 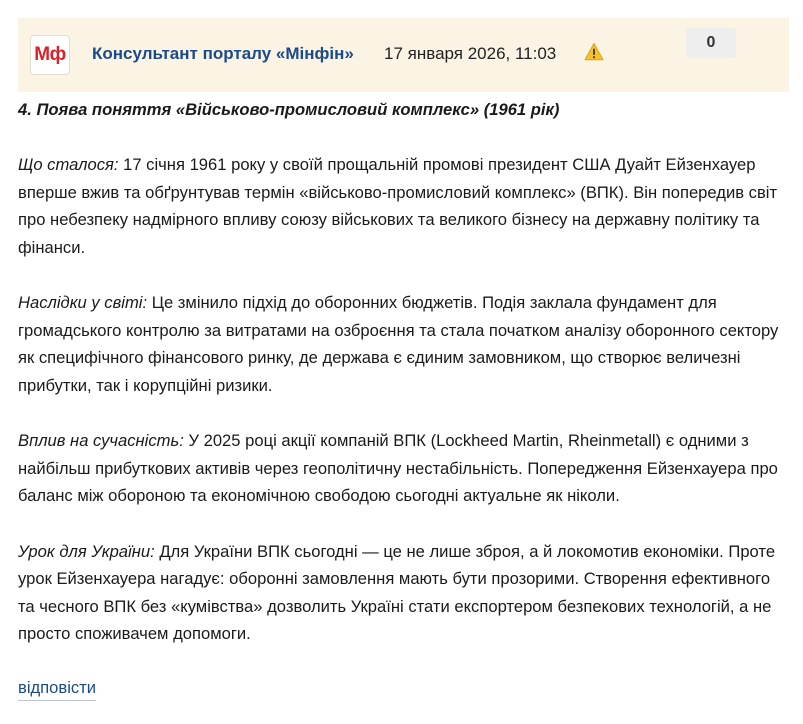 What do you see at coordinates (711, 43) in the screenshot?
I see `like-counter: 0` at bounding box center [711, 43].